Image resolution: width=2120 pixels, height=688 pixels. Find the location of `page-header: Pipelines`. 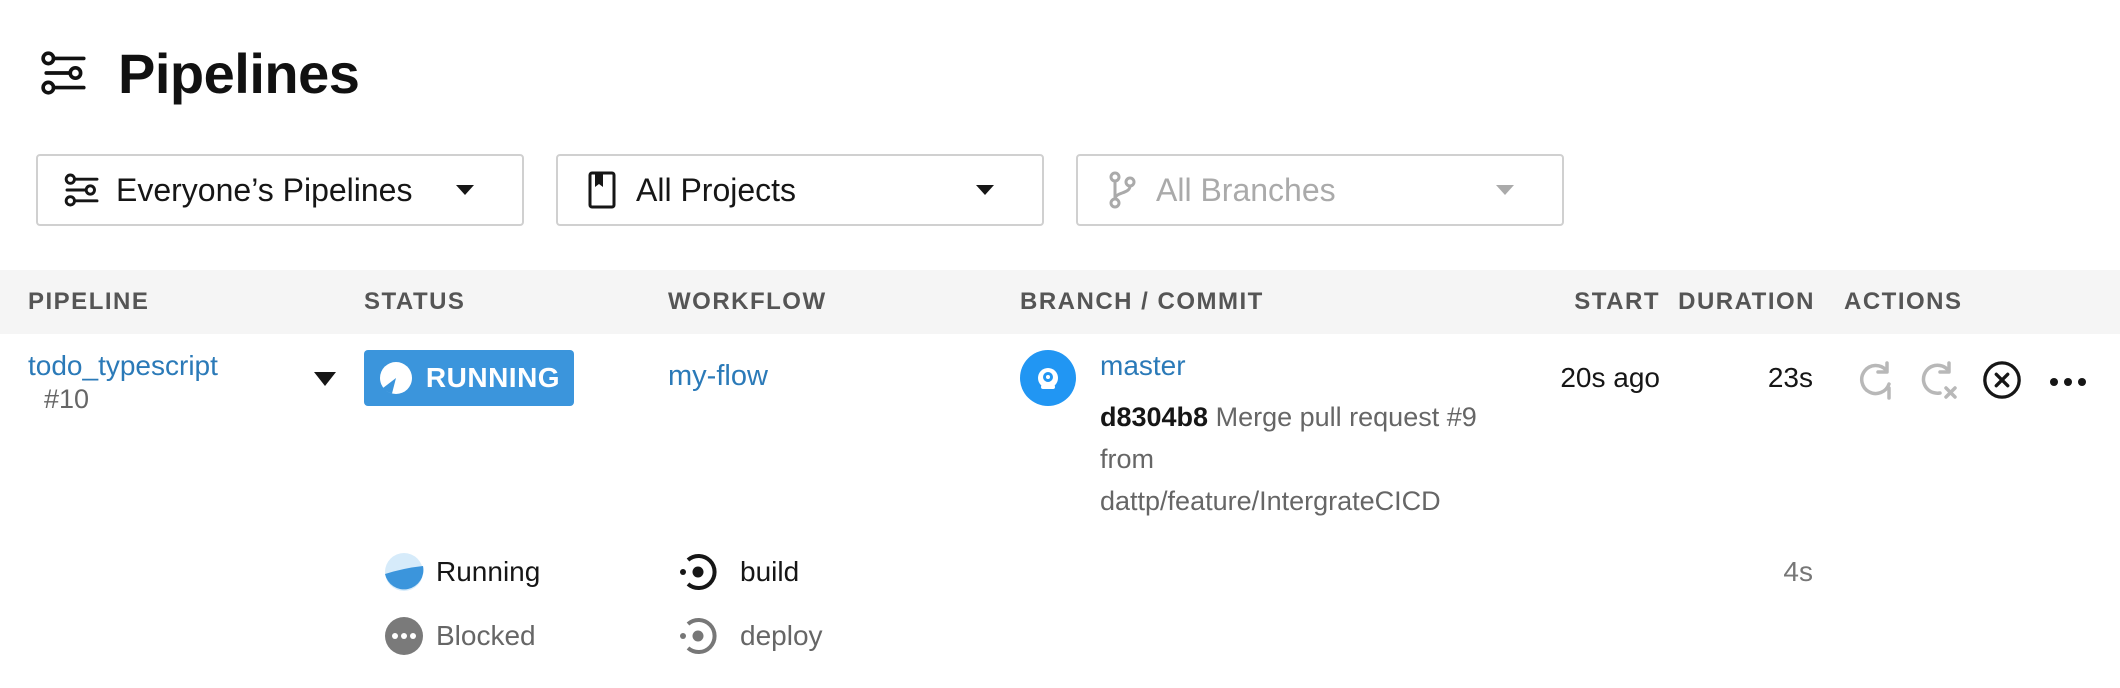

page-header: Pipelines is located at coordinates (200, 73).